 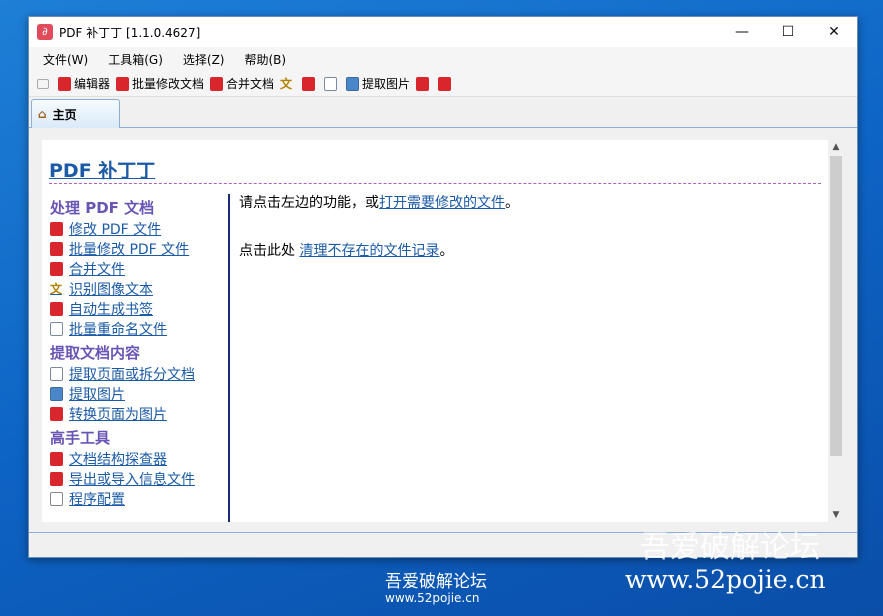 What do you see at coordinates (64, 114) in the screenshot?
I see `tab-home-label: 主页` at bounding box center [64, 114].